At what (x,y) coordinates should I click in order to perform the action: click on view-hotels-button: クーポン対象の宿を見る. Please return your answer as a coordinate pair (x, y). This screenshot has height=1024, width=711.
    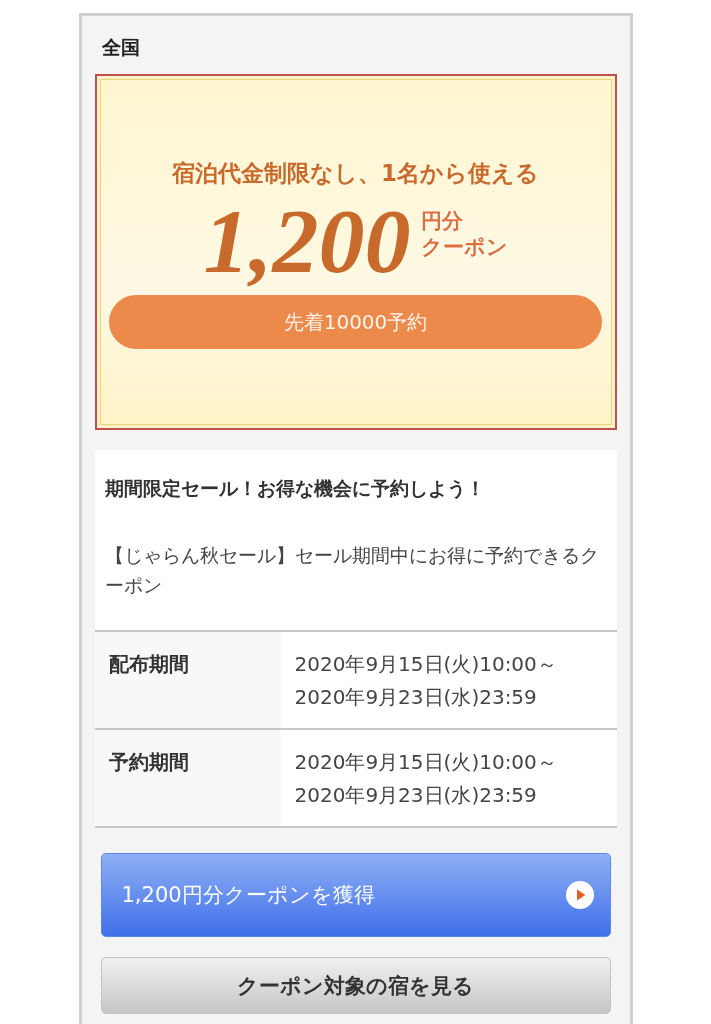
    Looking at the image, I should click on (355, 985).